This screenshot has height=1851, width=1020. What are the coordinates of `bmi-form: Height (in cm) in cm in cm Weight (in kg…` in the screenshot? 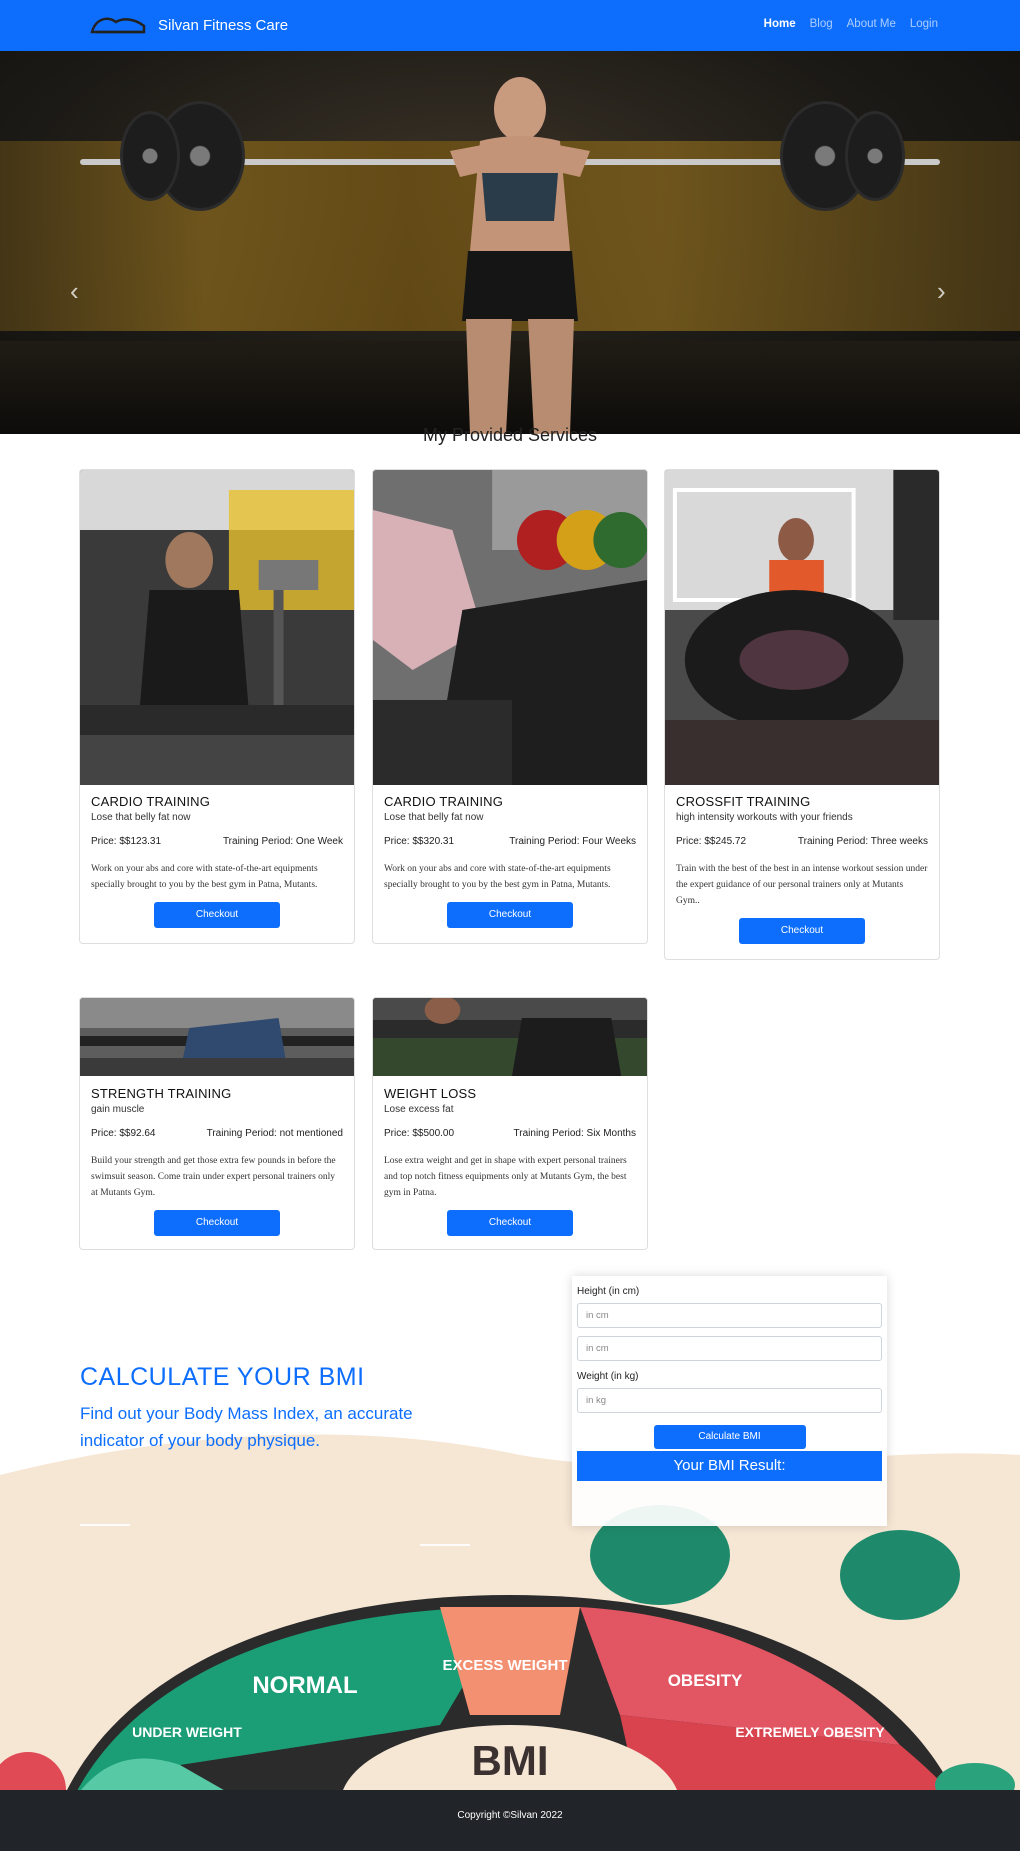 It's located at (729, 1401).